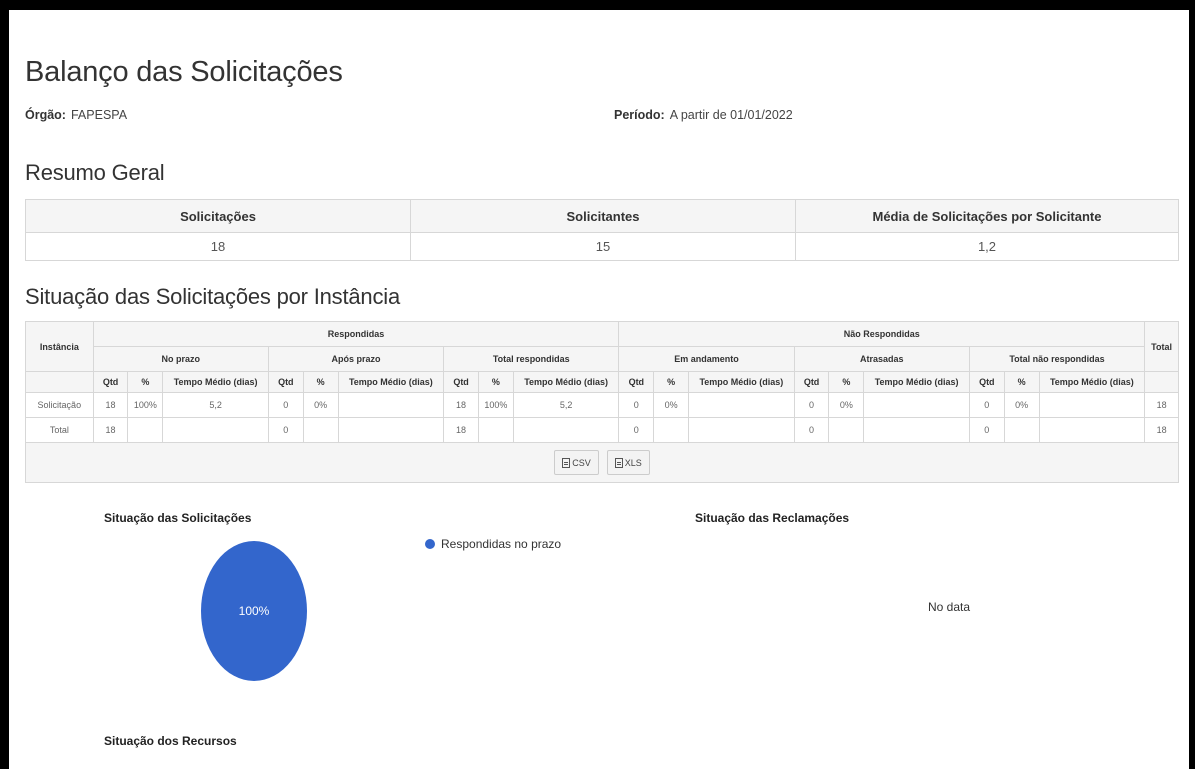 The height and width of the screenshot is (769, 1195). What do you see at coordinates (731, 115) in the screenshot?
I see `periodo-value: A partir de 01/01/2022` at bounding box center [731, 115].